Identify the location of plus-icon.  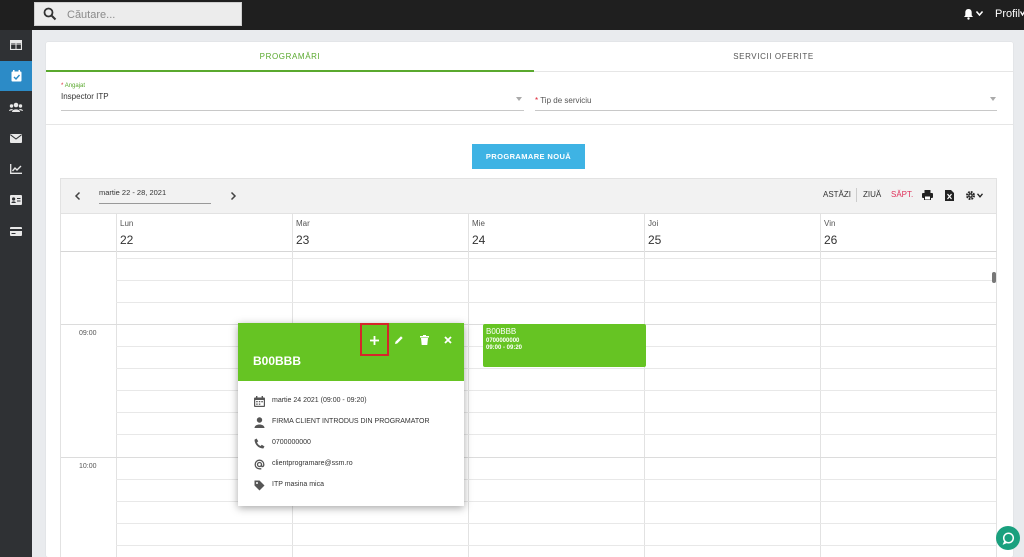
(374, 340).